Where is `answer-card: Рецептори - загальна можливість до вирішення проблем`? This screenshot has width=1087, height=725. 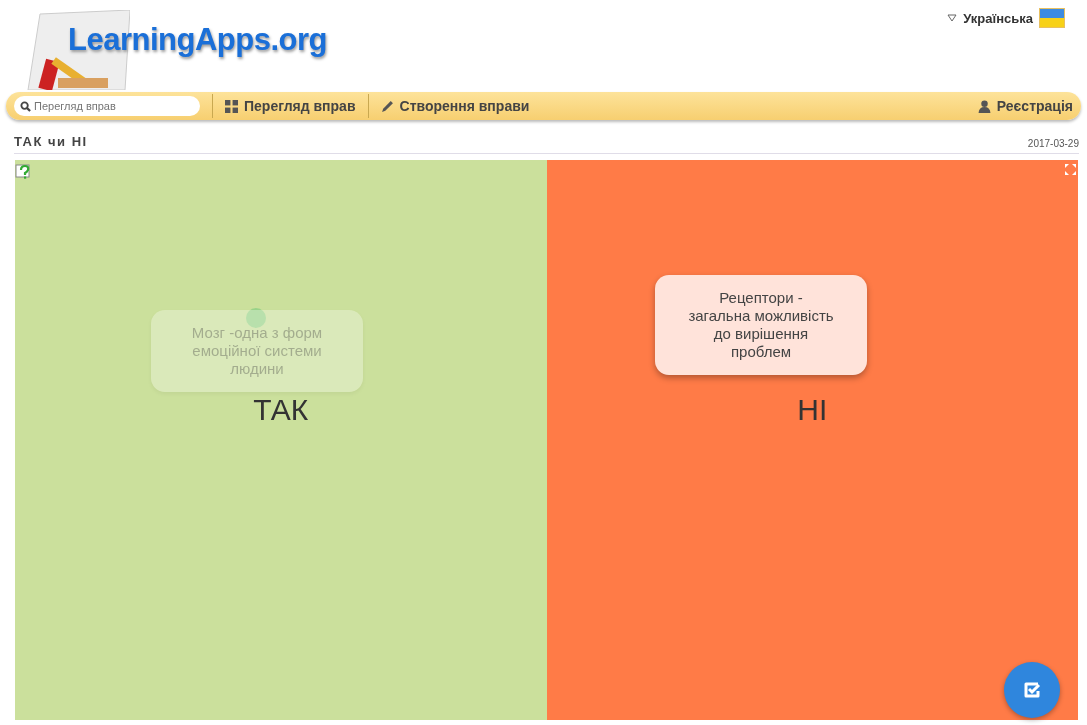 answer-card: Рецептори - загальна можливість до вирішення проблем is located at coordinates (761, 325).